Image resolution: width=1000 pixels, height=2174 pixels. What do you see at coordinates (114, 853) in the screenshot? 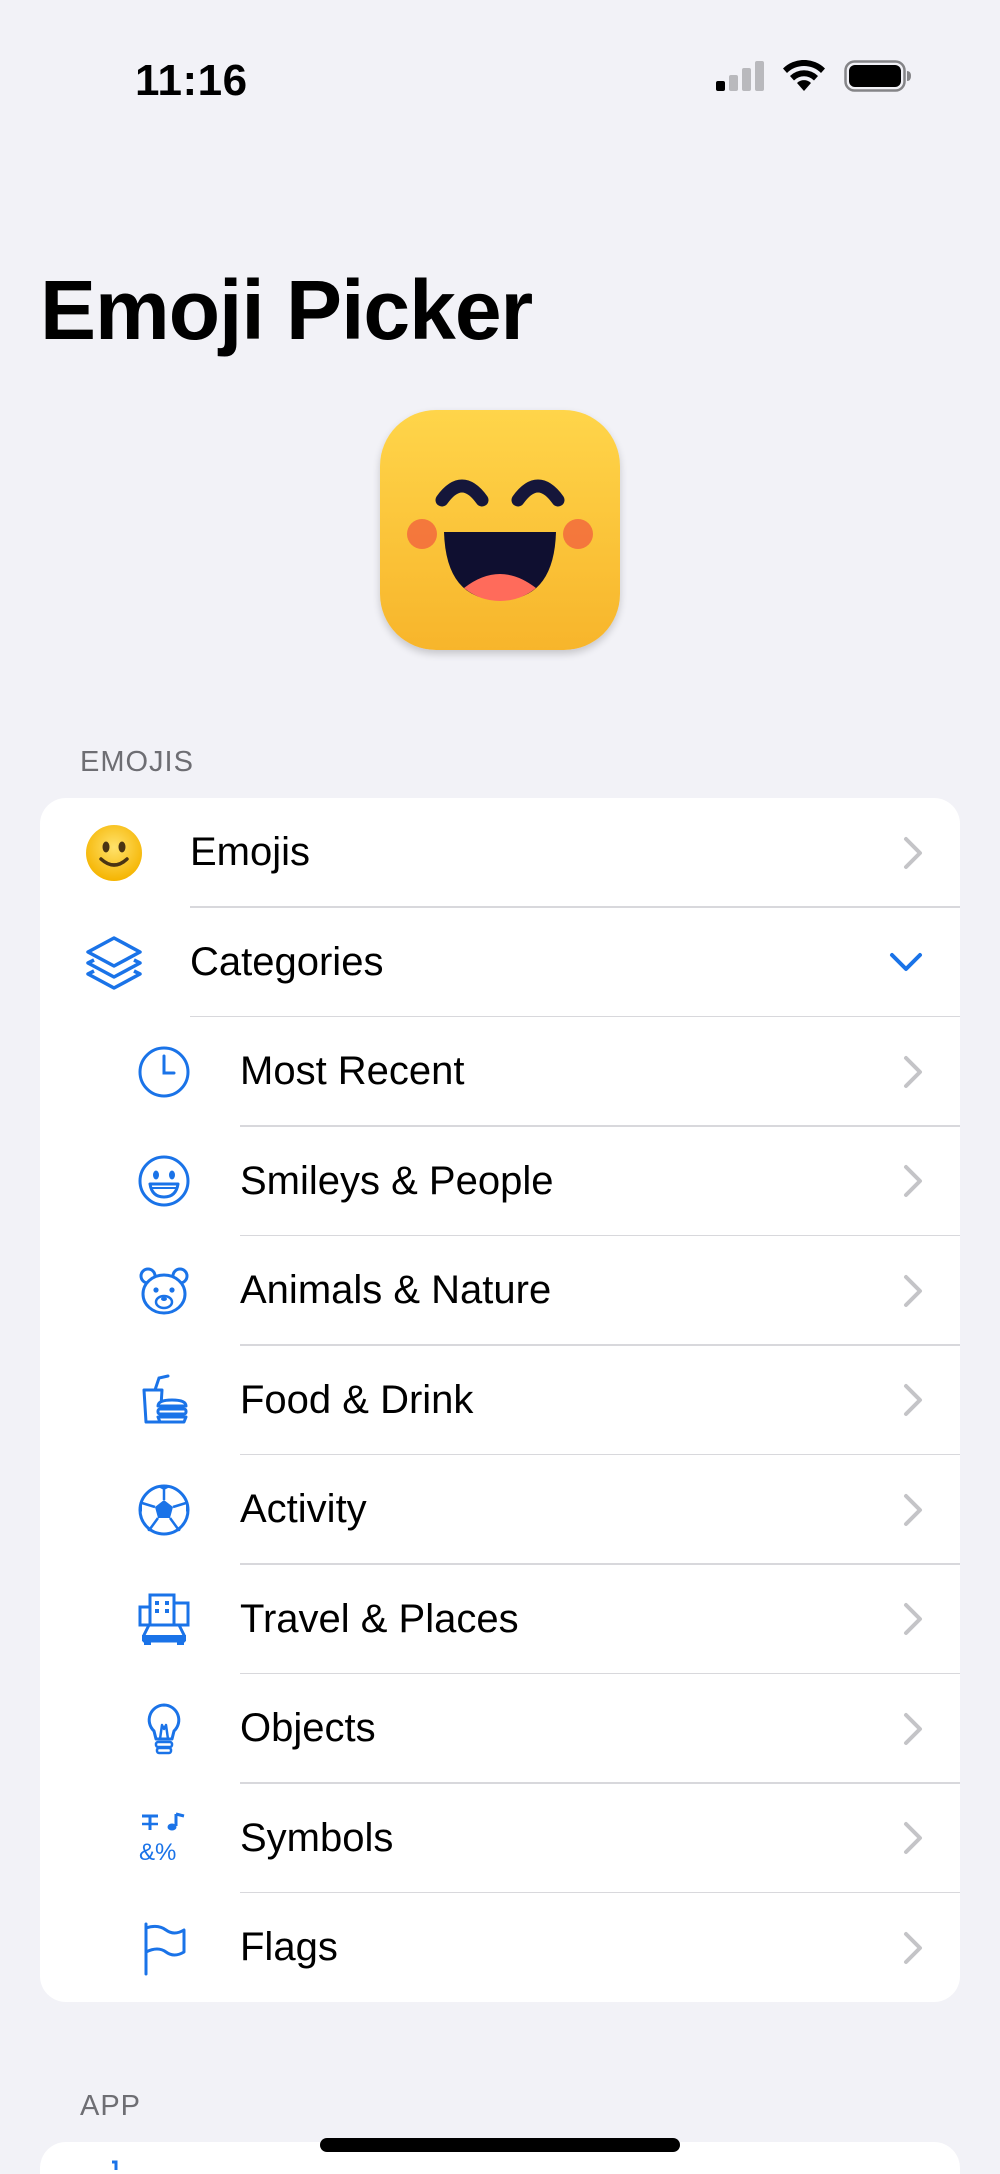
I see `smiley-emoji-icon` at bounding box center [114, 853].